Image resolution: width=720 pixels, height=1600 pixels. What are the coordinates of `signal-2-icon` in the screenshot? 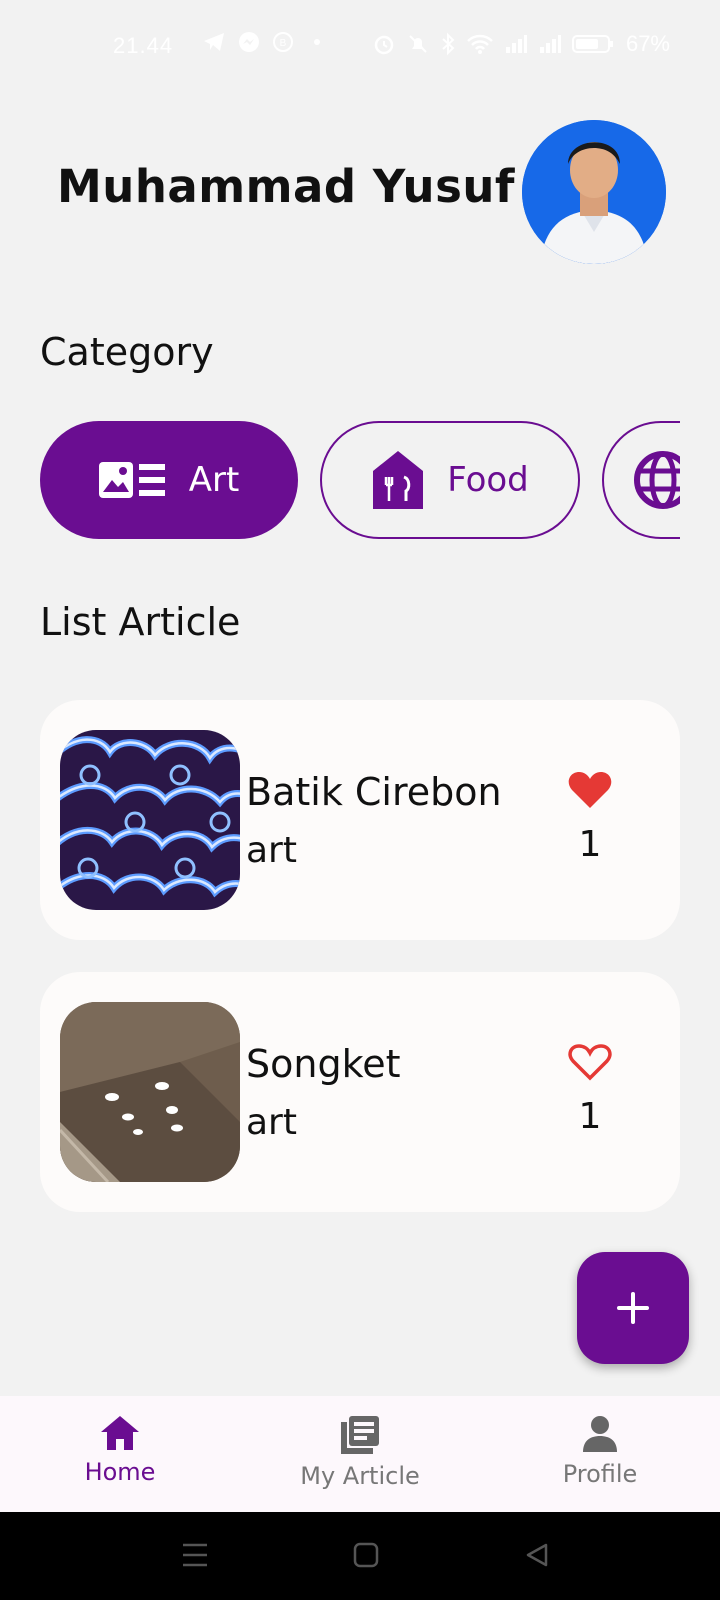 It's located at (550, 44).